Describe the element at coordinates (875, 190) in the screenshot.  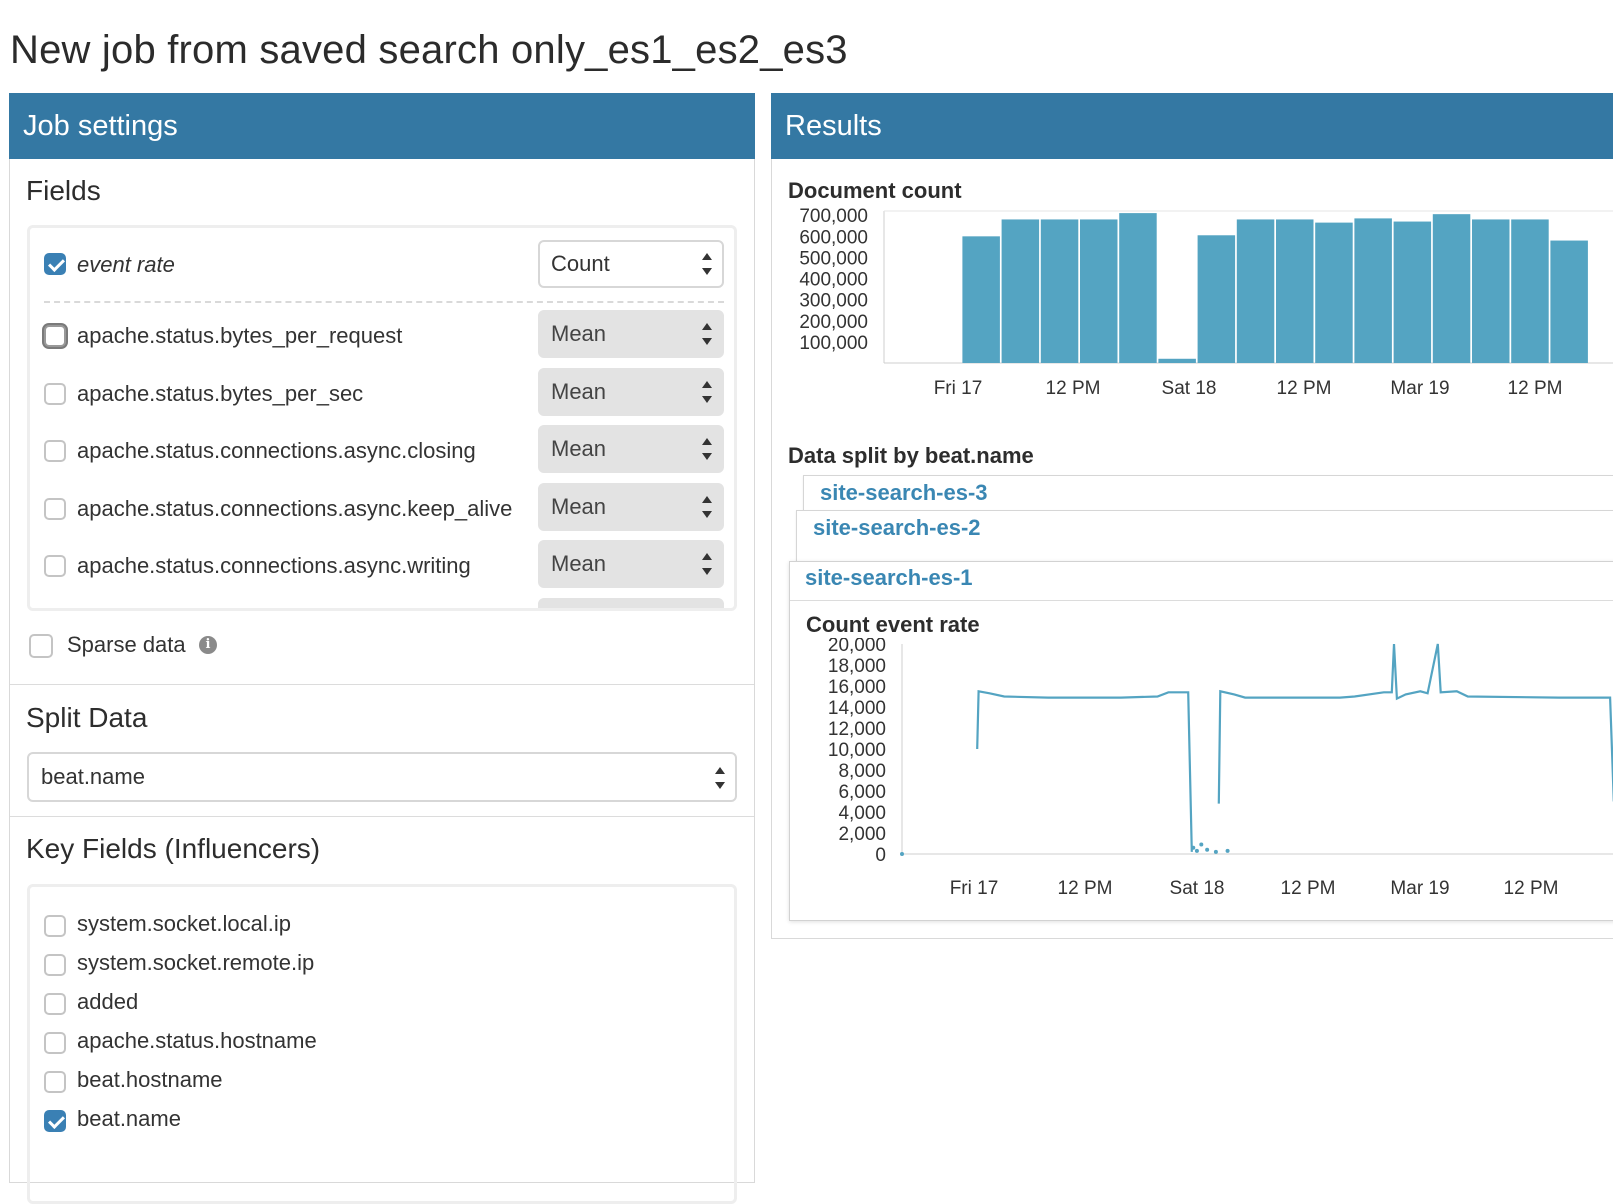
I see `document-count-title: Document count` at that location.